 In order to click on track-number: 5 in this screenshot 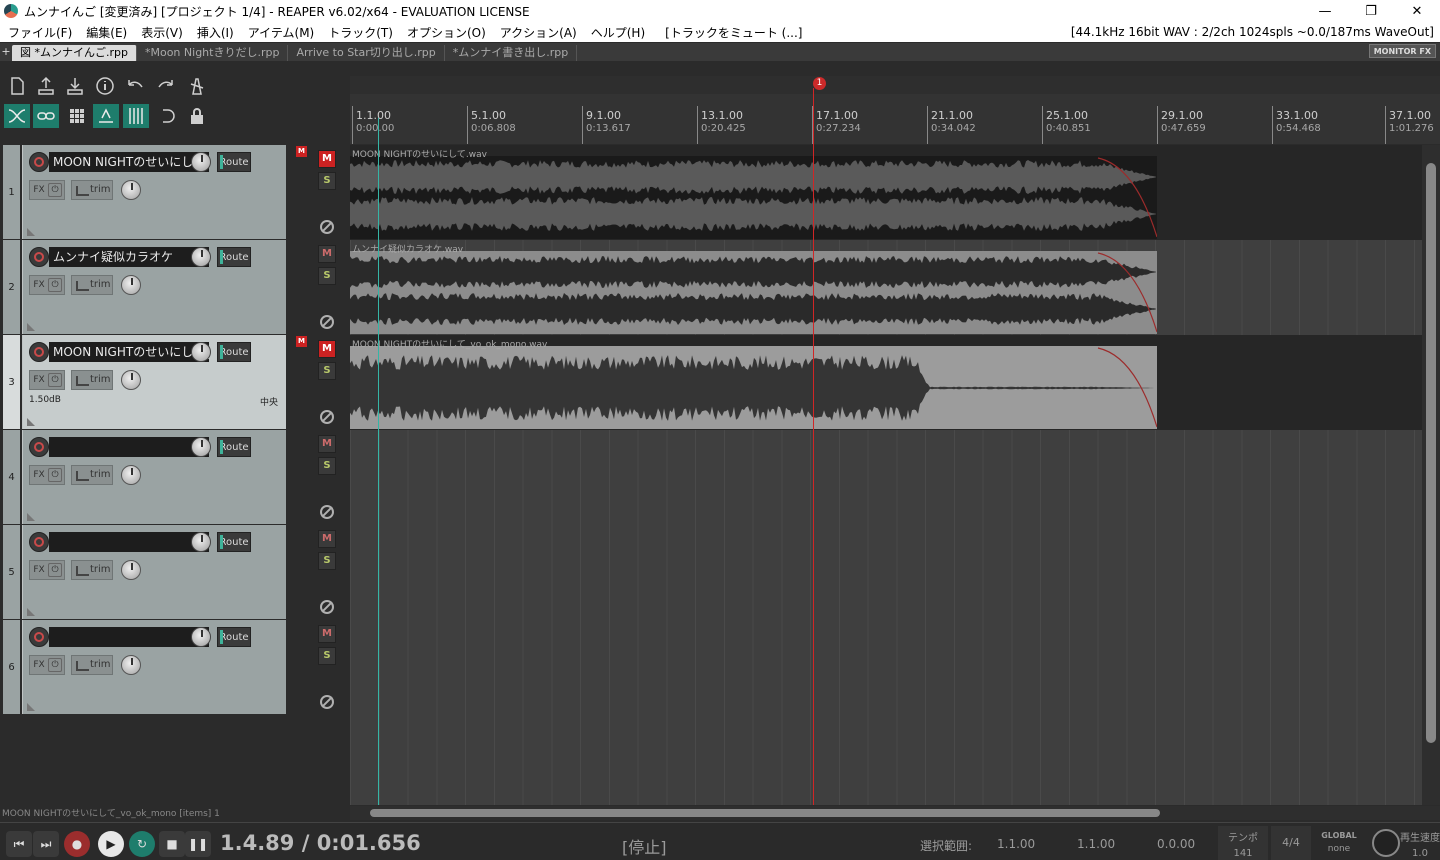, I will do `click(11, 572)`.